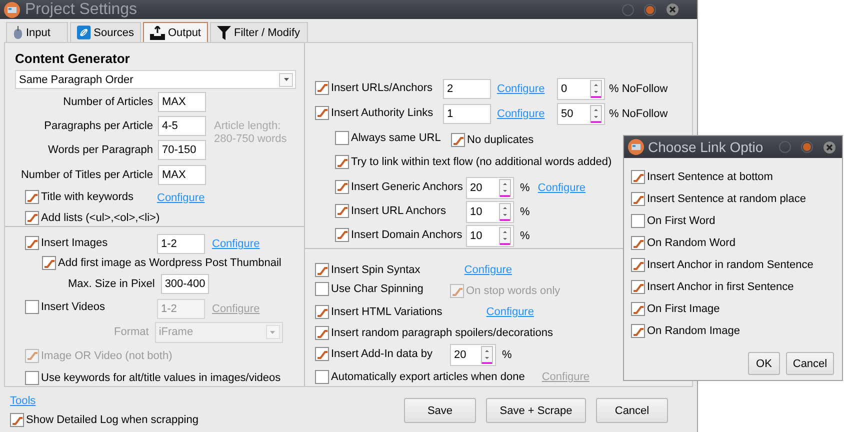 The height and width of the screenshot is (432, 844). What do you see at coordinates (100, 150) in the screenshot?
I see `field-label: Words per Paragraph` at bounding box center [100, 150].